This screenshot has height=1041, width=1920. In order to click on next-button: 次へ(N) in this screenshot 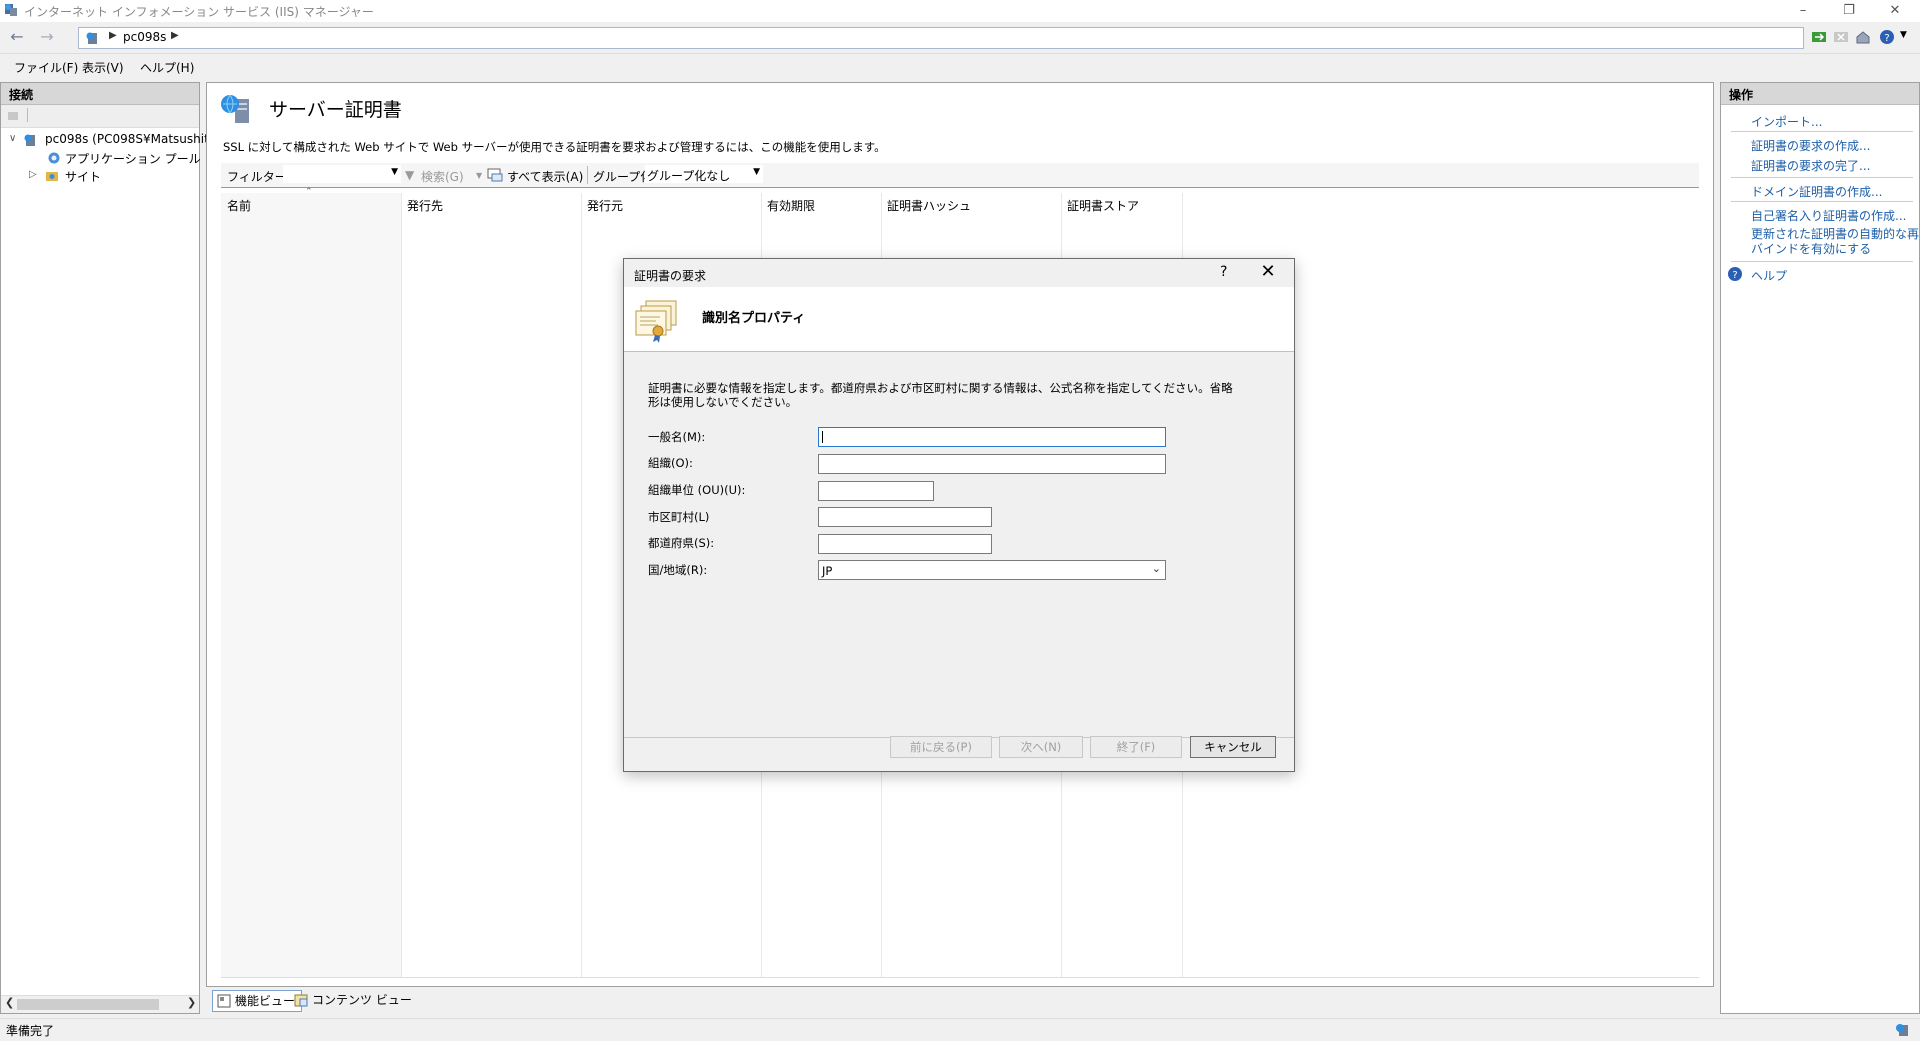, I will do `click(1041, 747)`.